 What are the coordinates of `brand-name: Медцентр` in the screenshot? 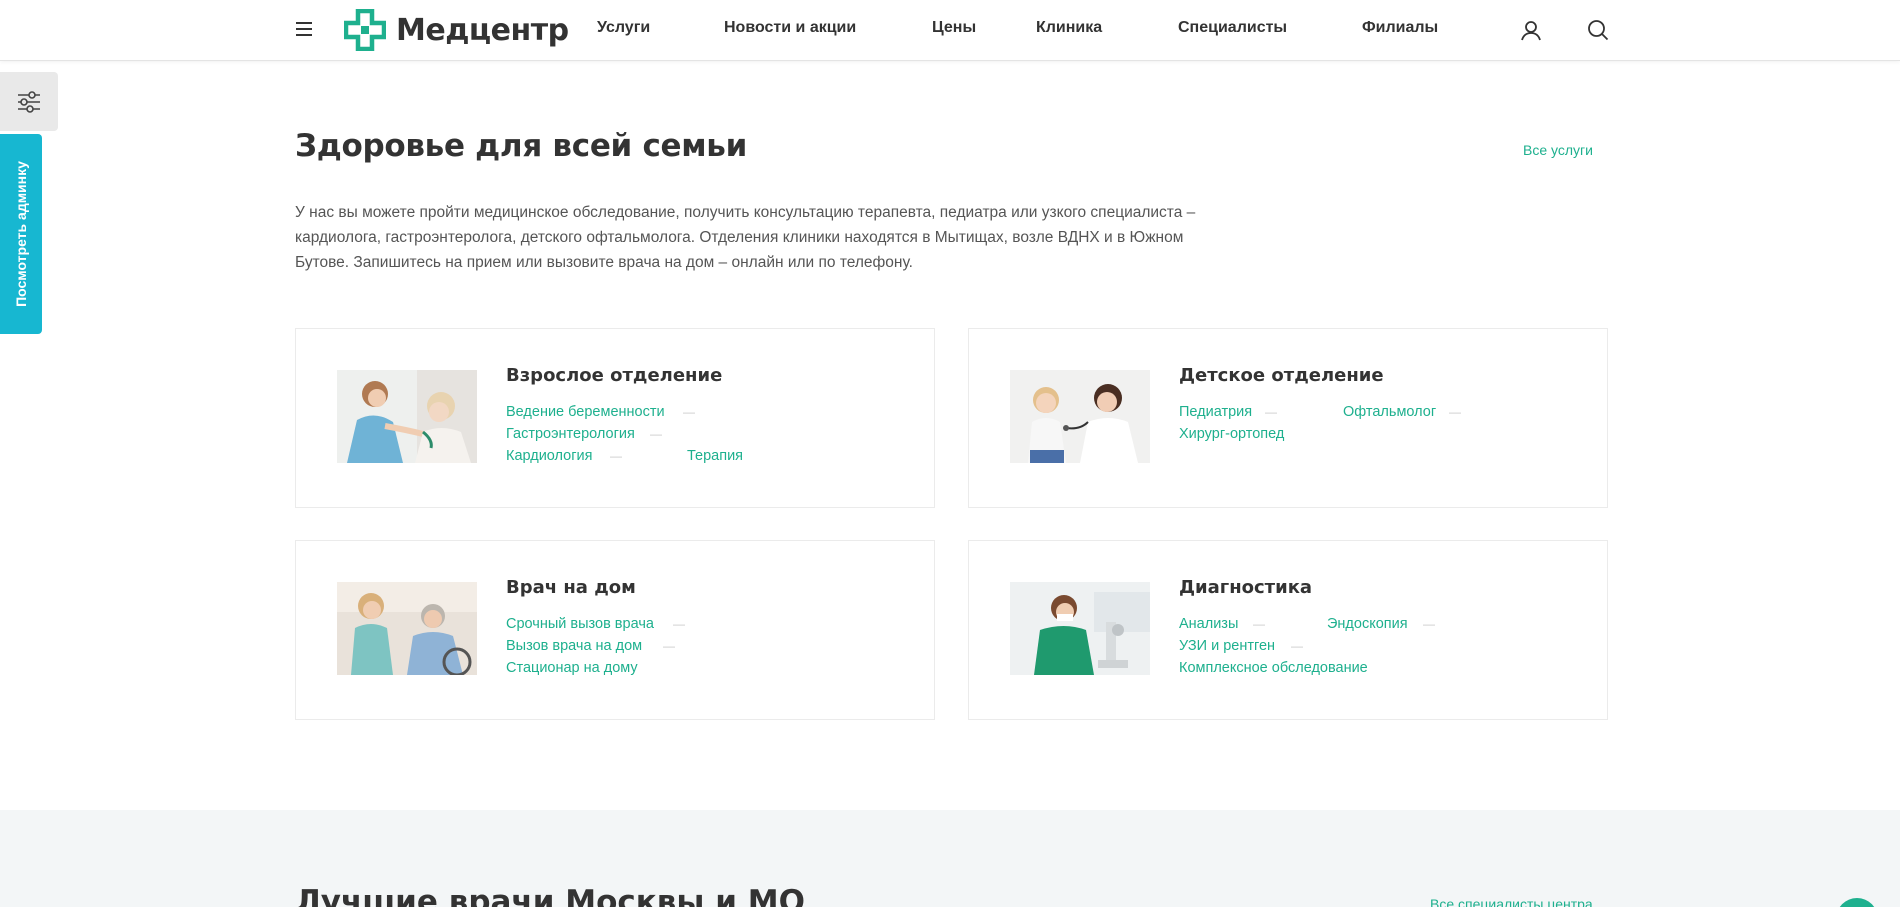 It's located at (482, 30).